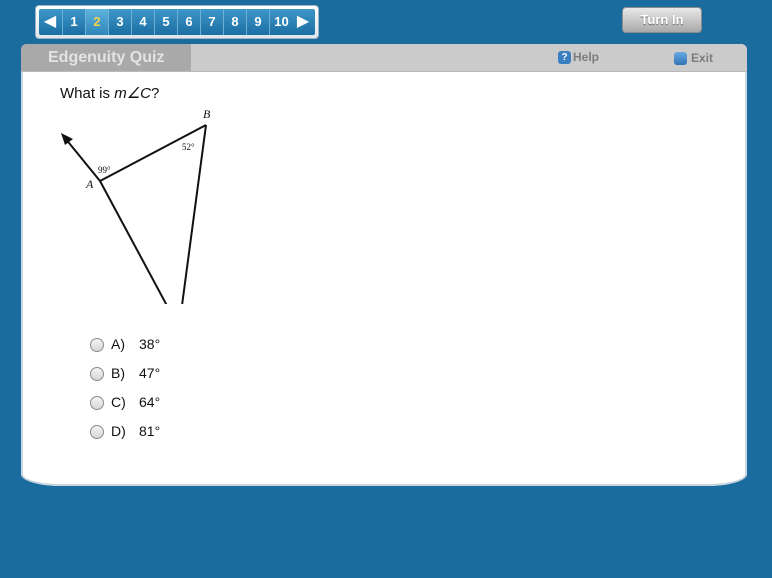 The height and width of the screenshot is (578, 772). What do you see at coordinates (133, 242) in the screenshot?
I see `side-ac` at bounding box center [133, 242].